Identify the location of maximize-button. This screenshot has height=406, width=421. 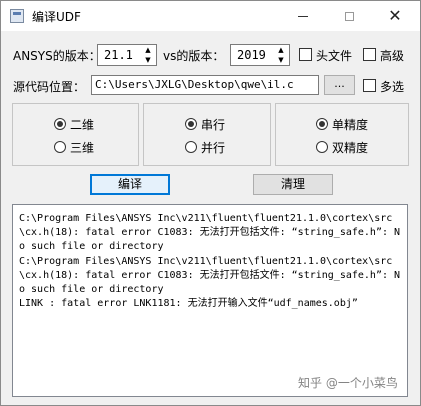
(349, 16).